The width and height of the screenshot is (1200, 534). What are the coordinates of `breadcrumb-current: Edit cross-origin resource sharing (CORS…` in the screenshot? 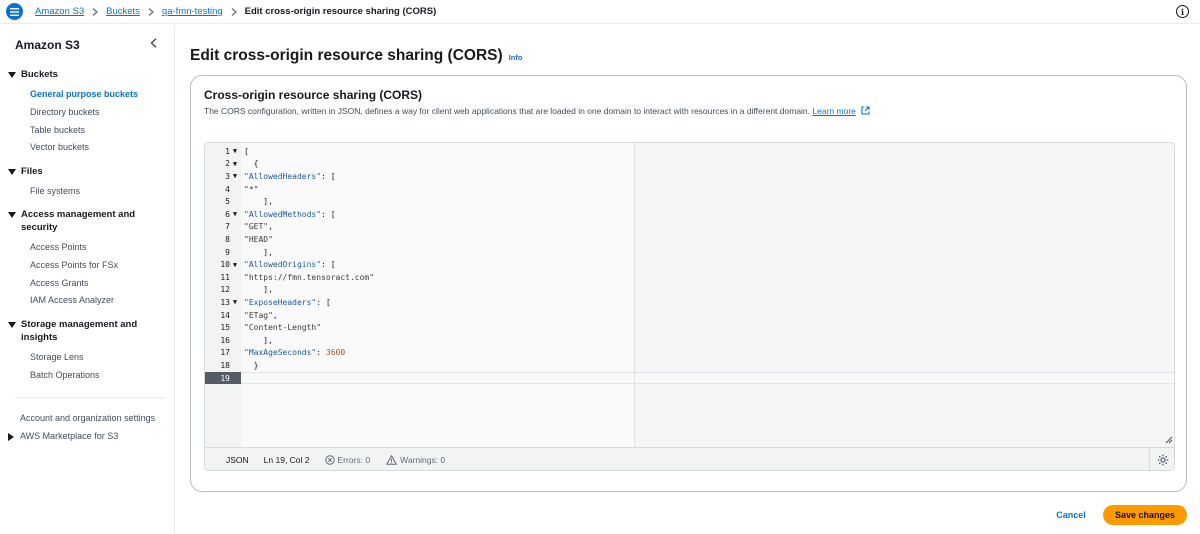 It's located at (340, 11).